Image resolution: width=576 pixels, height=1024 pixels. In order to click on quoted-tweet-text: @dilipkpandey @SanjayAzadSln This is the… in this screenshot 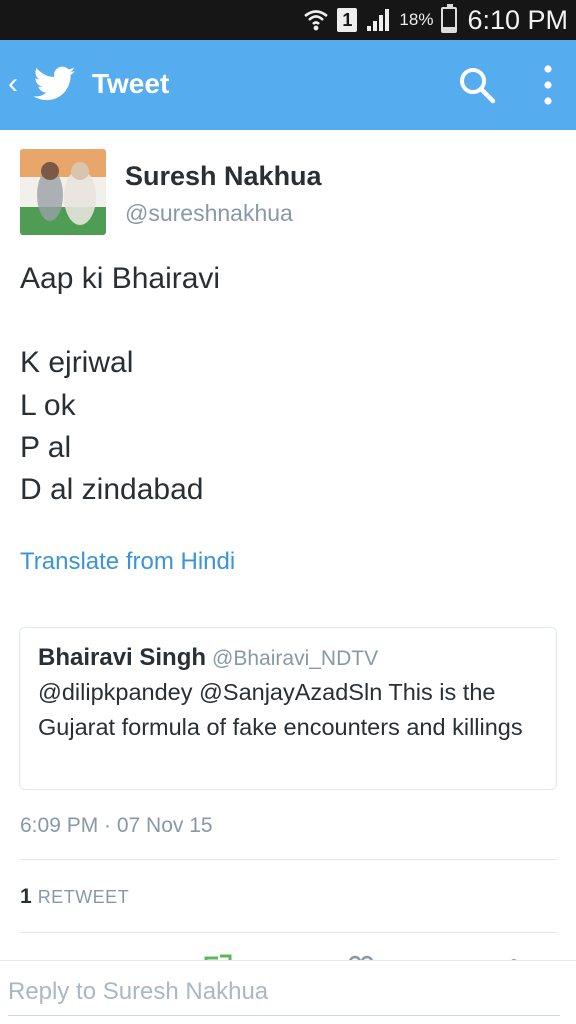, I will do `click(280, 709)`.